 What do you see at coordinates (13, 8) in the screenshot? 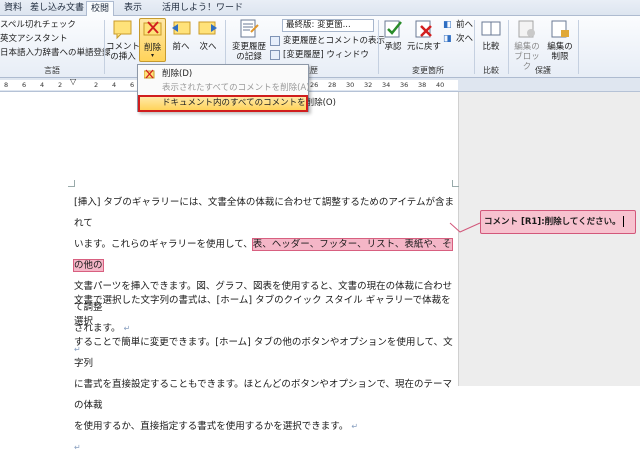
I see `tab-references: 資料` at bounding box center [13, 8].